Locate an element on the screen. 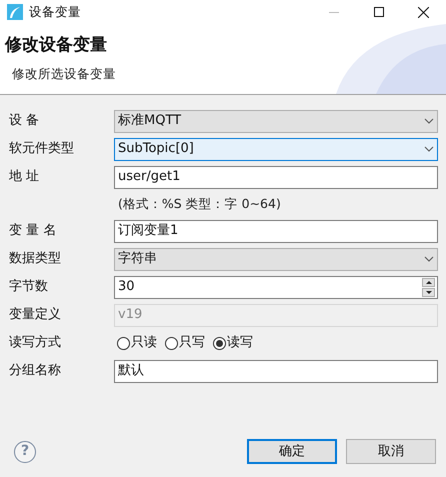 This screenshot has width=446, height=477. field-label: 读写方式 is located at coordinates (35, 343).